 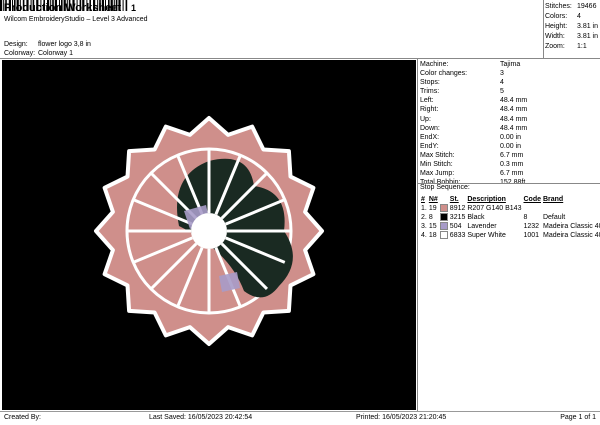 What do you see at coordinates (474, 119) in the screenshot?
I see `info-up: Up: 48.4 mm` at bounding box center [474, 119].